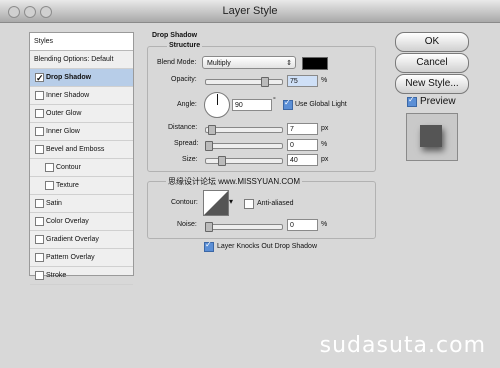  Describe the element at coordinates (64, 113) in the screenshot. I see `sidebar-item-label: Outer Glow` at that location.